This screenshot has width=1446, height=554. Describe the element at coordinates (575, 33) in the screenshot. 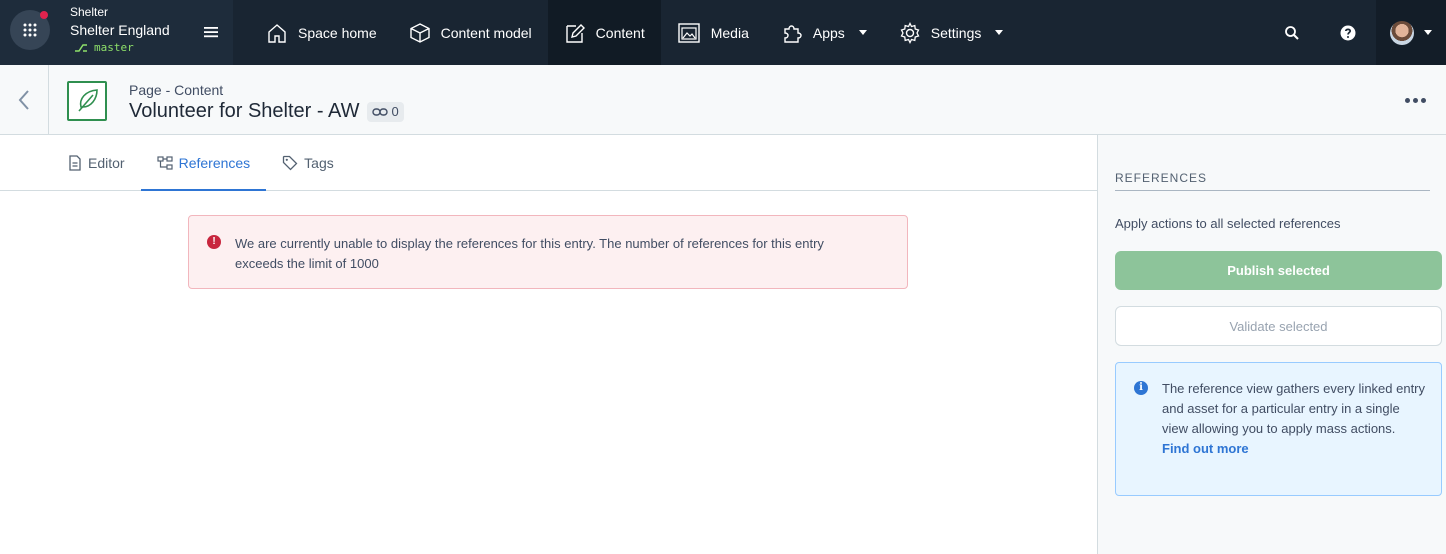

I see `content-icon` at that location.